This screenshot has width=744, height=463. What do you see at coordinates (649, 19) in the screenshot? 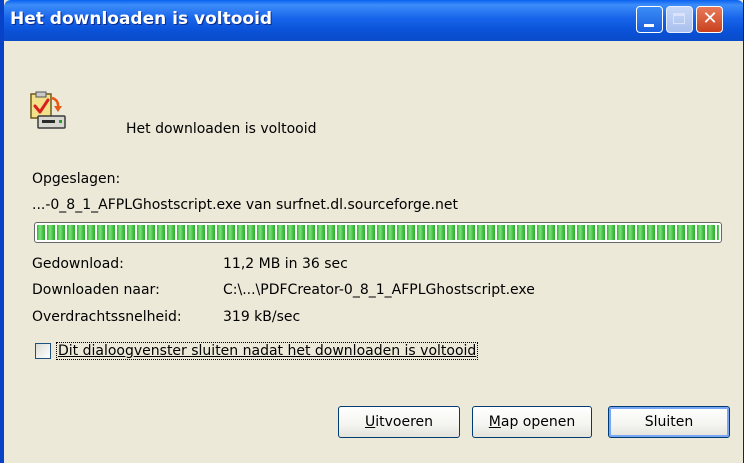
I see `minimize-button` at bounding box center [649, 19].